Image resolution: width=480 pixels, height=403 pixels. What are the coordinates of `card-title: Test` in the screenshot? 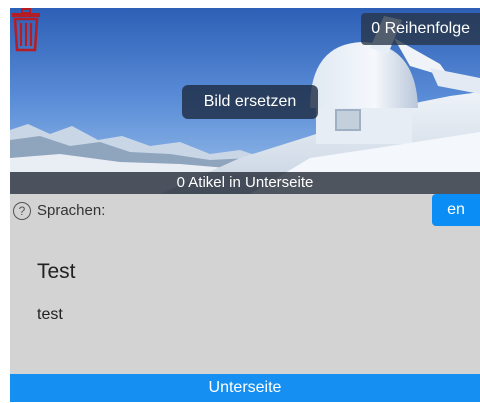 It's located at (56, 271).